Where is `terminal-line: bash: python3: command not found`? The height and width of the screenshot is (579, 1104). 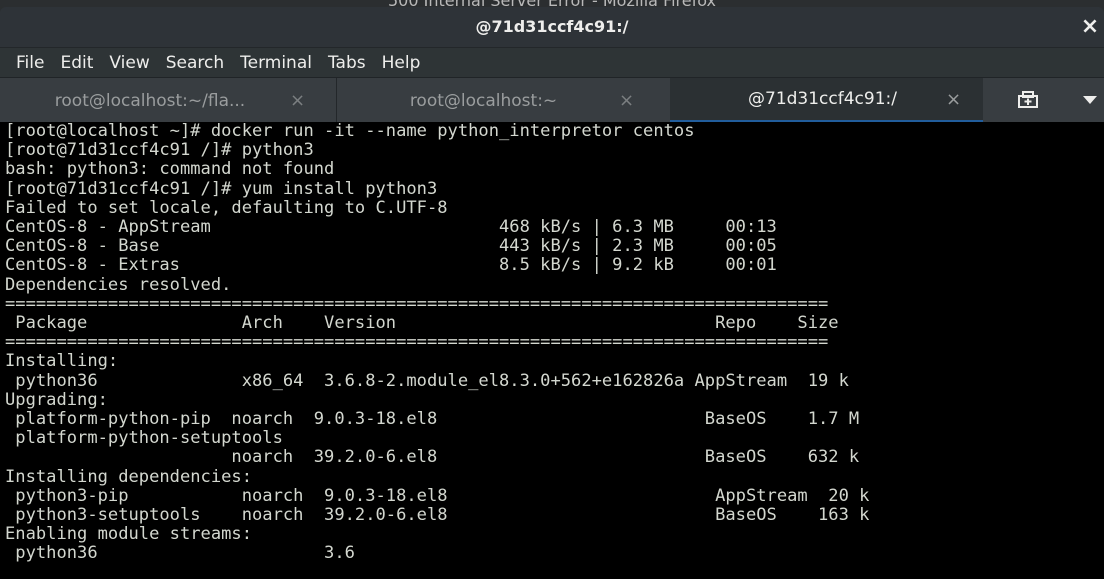
terminal-line: bash: python3: command not found is located at coordinates (170, 169).